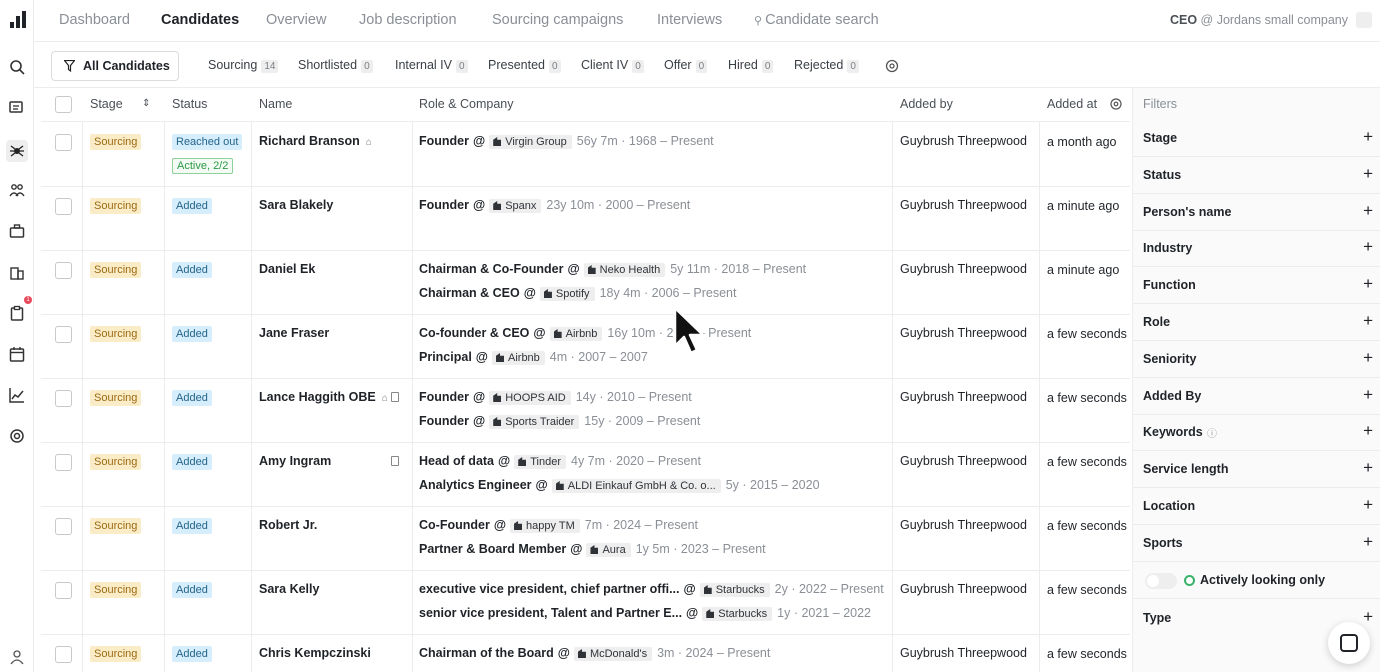 The width and height of the screenshot is (1380, 672). What do you see at coordinates (816, 20) in the screenshot?
I see `tab-candidate-search: ⚲ Candidate search` at bounding box center [816, 20].